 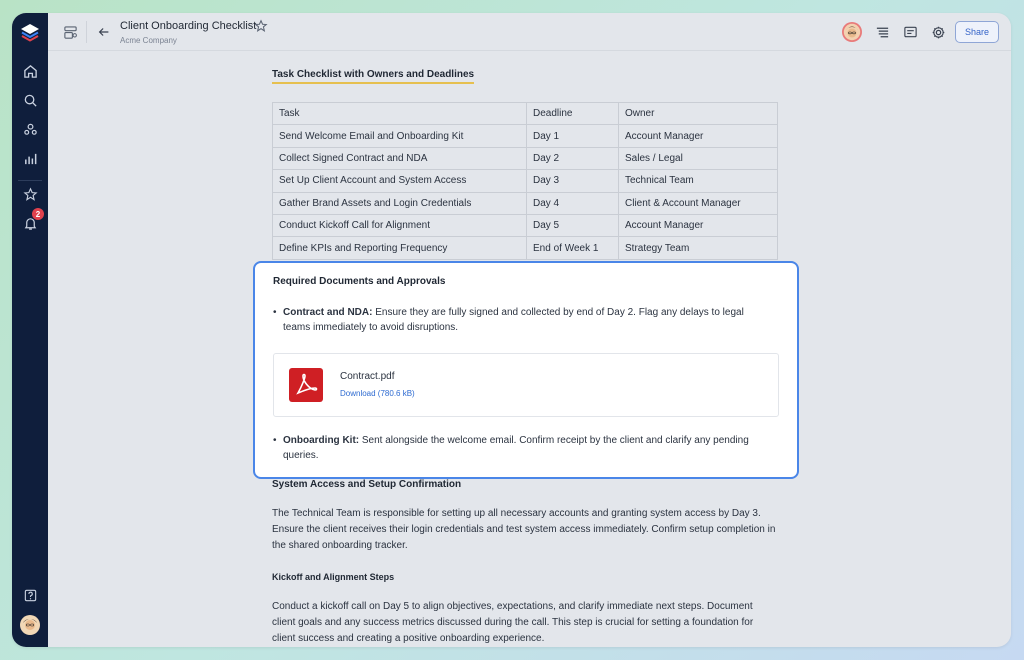 What do you see at coordinates (70, 32) in the screenshot?
I see `document-panel-icon` at bounding box center [70, 32].